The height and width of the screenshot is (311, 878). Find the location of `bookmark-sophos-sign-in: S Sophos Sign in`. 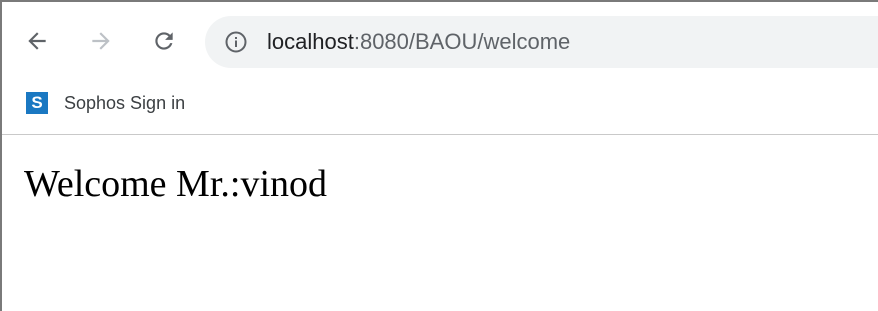

bookmark-sophos-sign-in: S Sophos Sign in is located at coordinates (105, 103).